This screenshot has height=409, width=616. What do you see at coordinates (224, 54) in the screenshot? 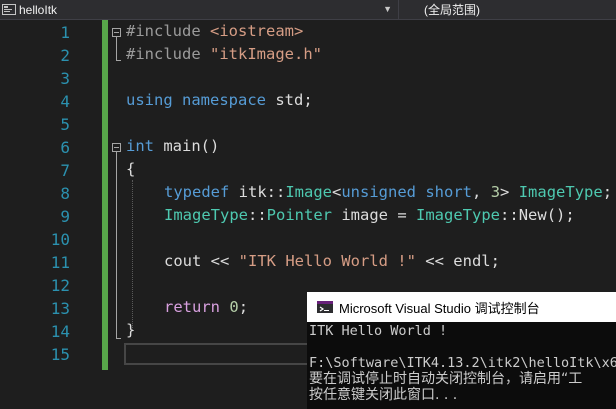
I see `code-line-2: #include "itkImage.h"` at bounding box center [224, 54].